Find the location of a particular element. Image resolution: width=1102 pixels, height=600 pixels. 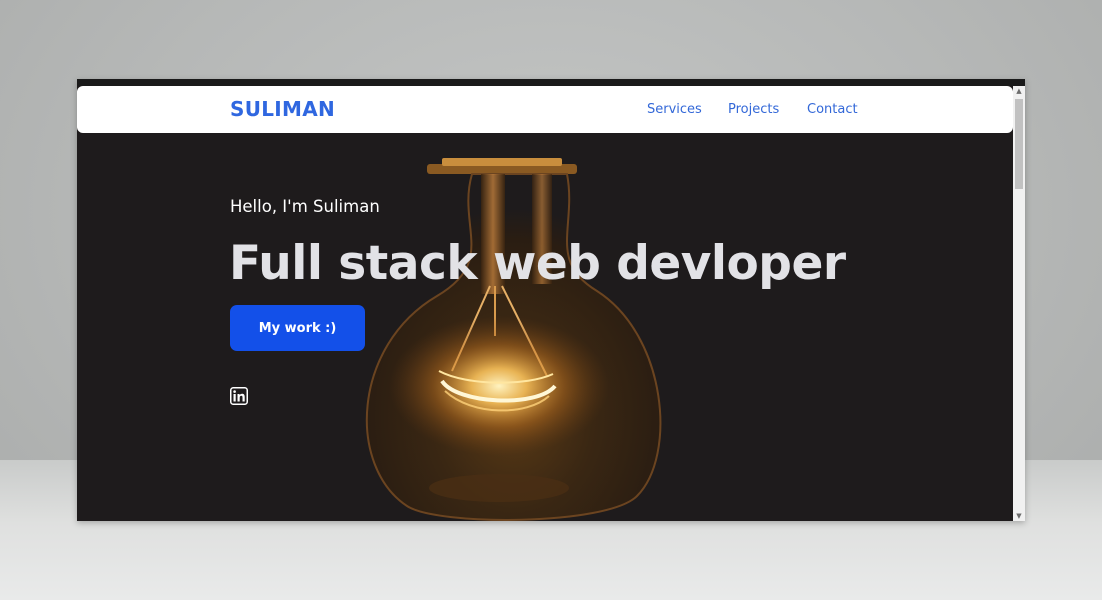

linkedin-icon is located at coordinates (239, 396).